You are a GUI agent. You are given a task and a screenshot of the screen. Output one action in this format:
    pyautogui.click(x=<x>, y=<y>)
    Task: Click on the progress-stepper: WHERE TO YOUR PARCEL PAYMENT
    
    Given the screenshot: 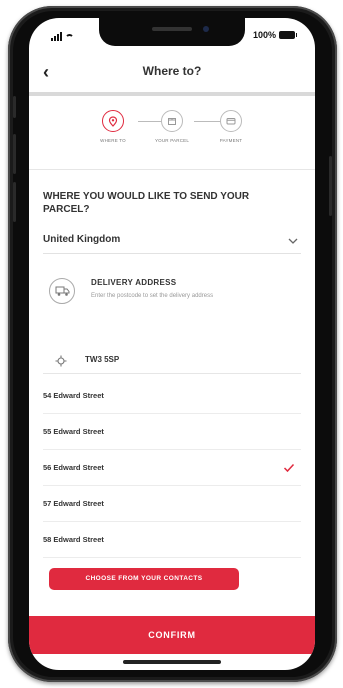 What is the action you would take?
    pyautogui.click(x=172, y=140)
    